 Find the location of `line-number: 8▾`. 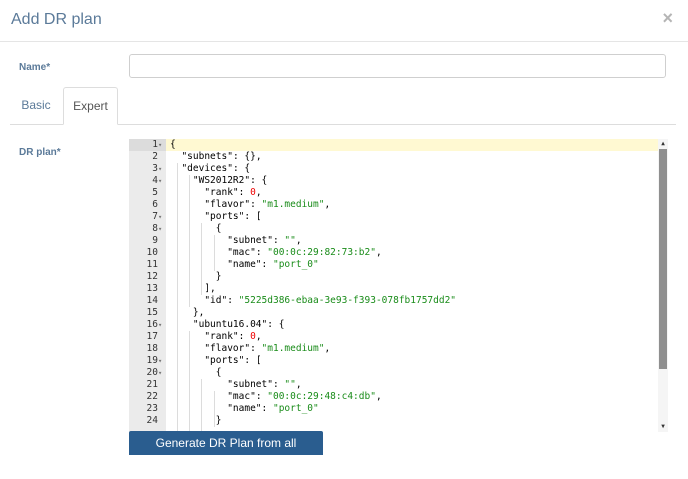

line-number: 8▾ is located at coordinates (147, 229).